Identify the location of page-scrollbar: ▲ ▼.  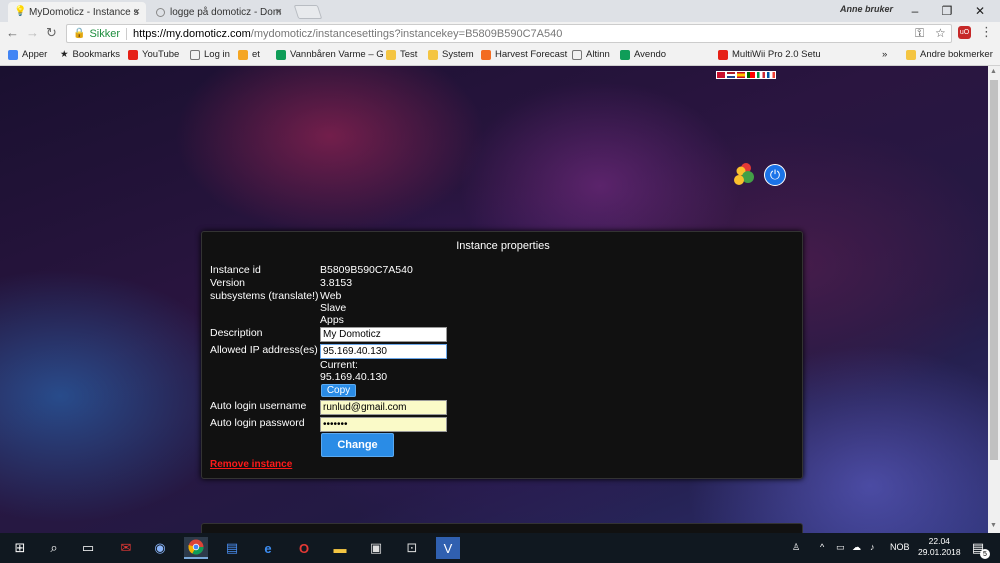
(994, 299).